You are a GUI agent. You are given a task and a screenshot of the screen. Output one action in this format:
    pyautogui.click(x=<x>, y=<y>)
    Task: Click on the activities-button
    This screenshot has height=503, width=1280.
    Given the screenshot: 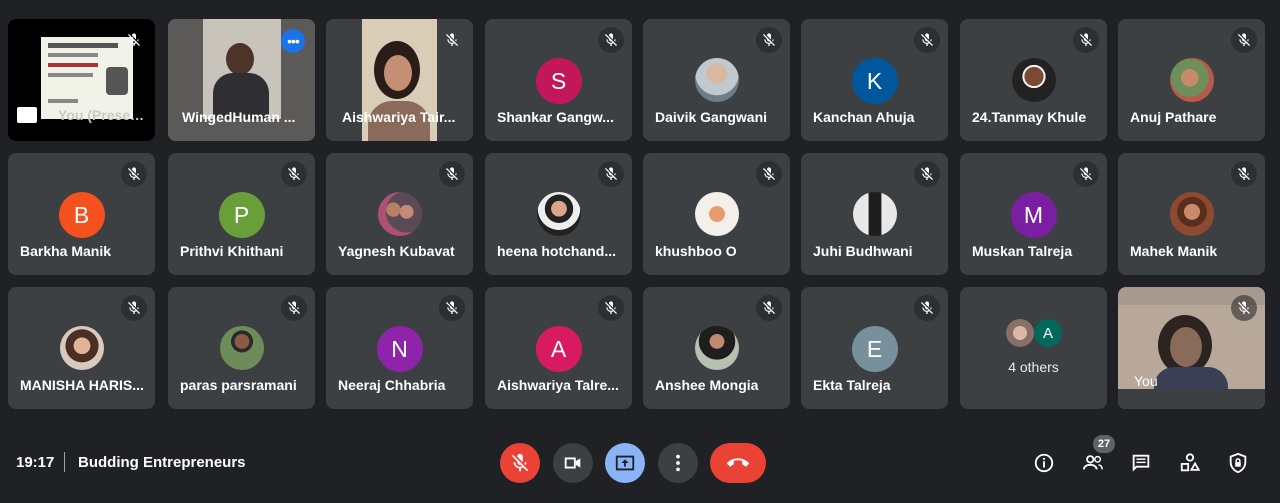 What is the action you would take?
    pyautogui.click(x=1190, y=463)
    